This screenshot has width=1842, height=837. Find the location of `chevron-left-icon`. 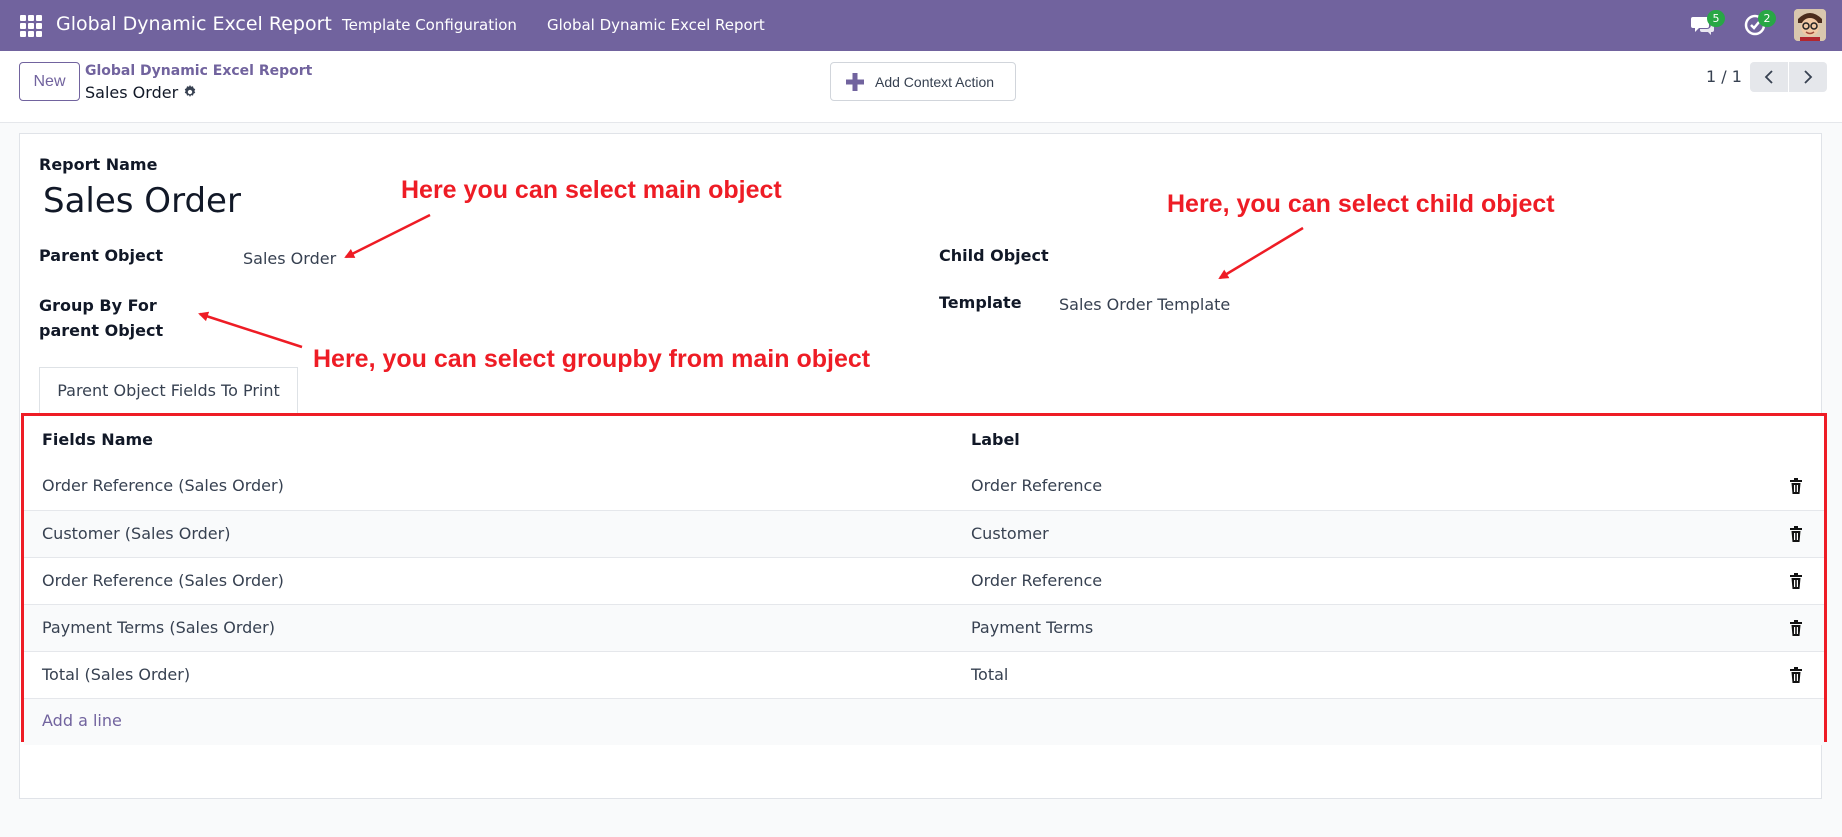

chevron-left-icon is located at coordinates (1768, 77).